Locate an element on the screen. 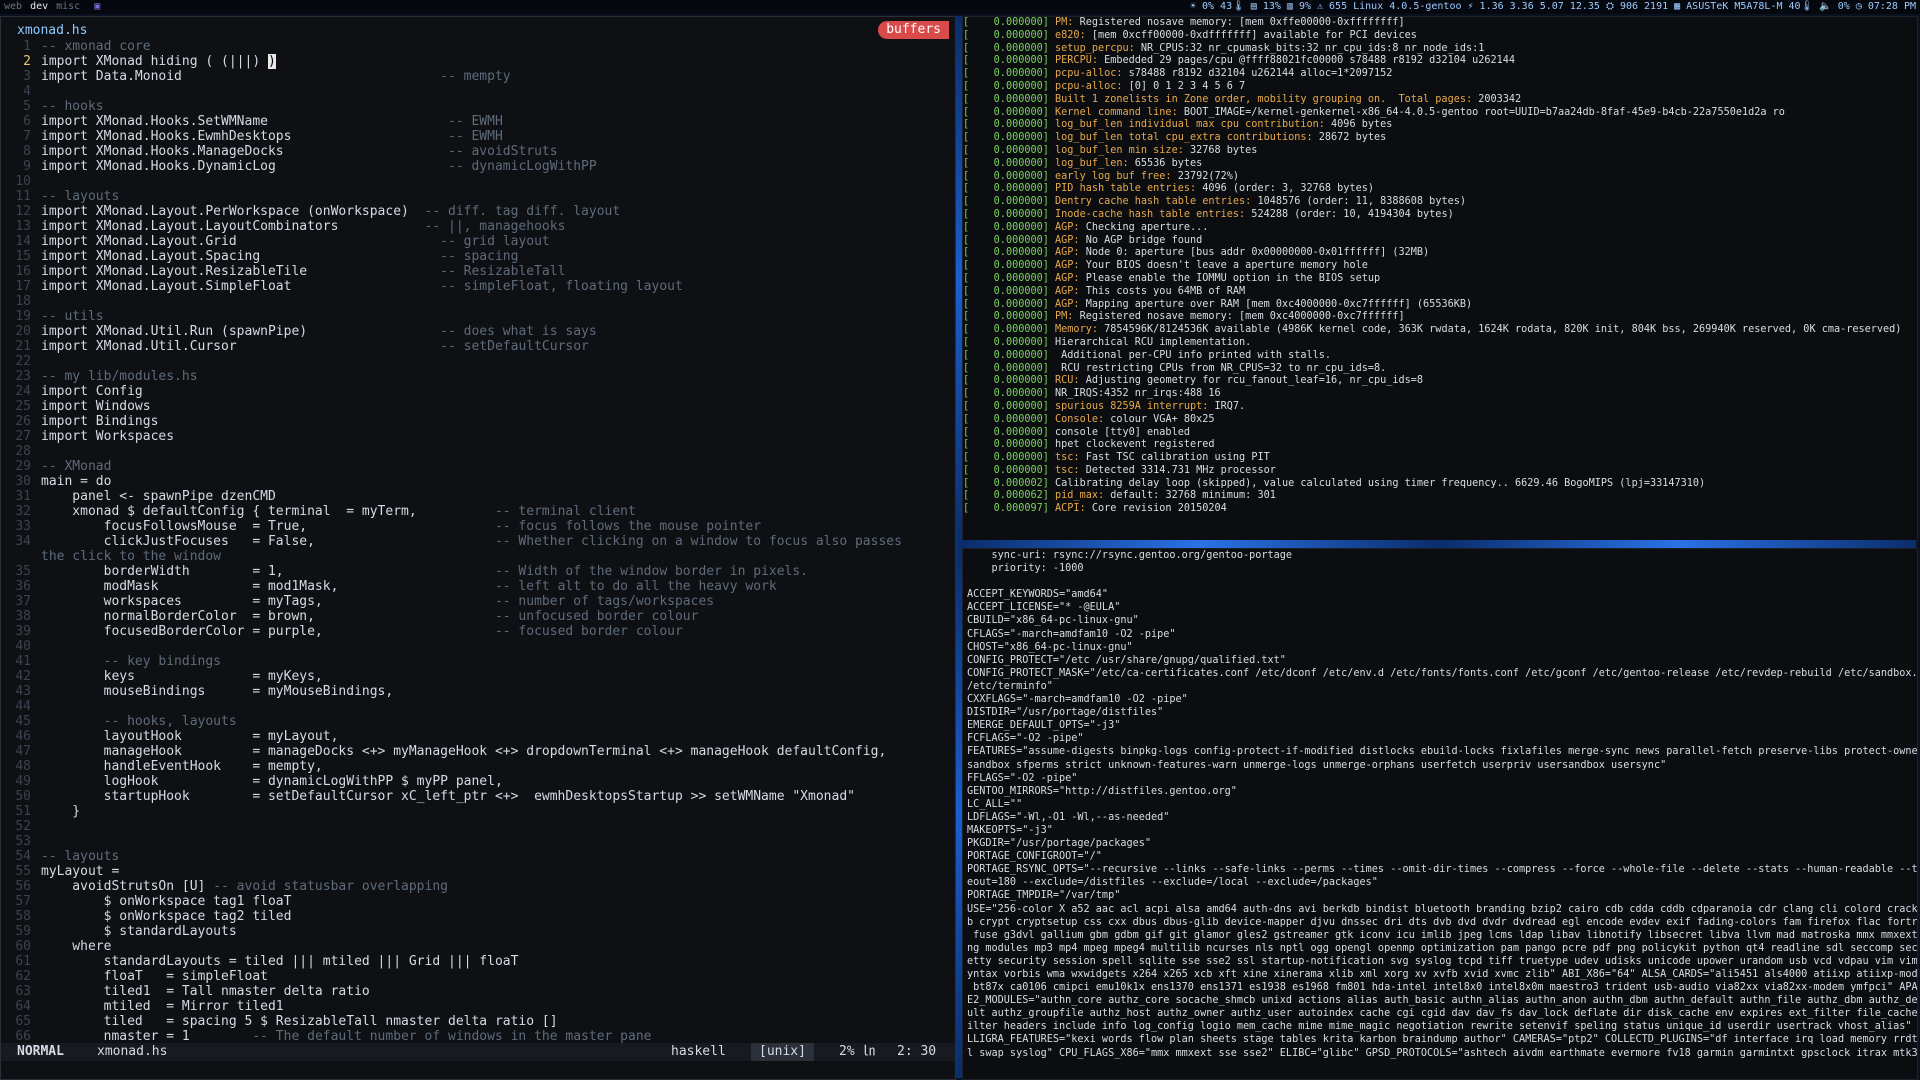  workspace-tag: dev is located at coordinates (39, 7).